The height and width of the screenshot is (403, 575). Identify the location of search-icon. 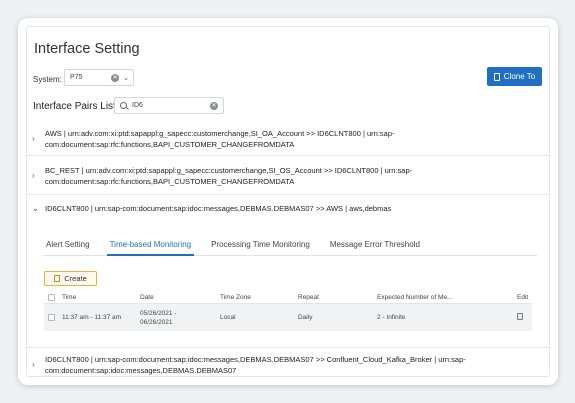
(123, 105).